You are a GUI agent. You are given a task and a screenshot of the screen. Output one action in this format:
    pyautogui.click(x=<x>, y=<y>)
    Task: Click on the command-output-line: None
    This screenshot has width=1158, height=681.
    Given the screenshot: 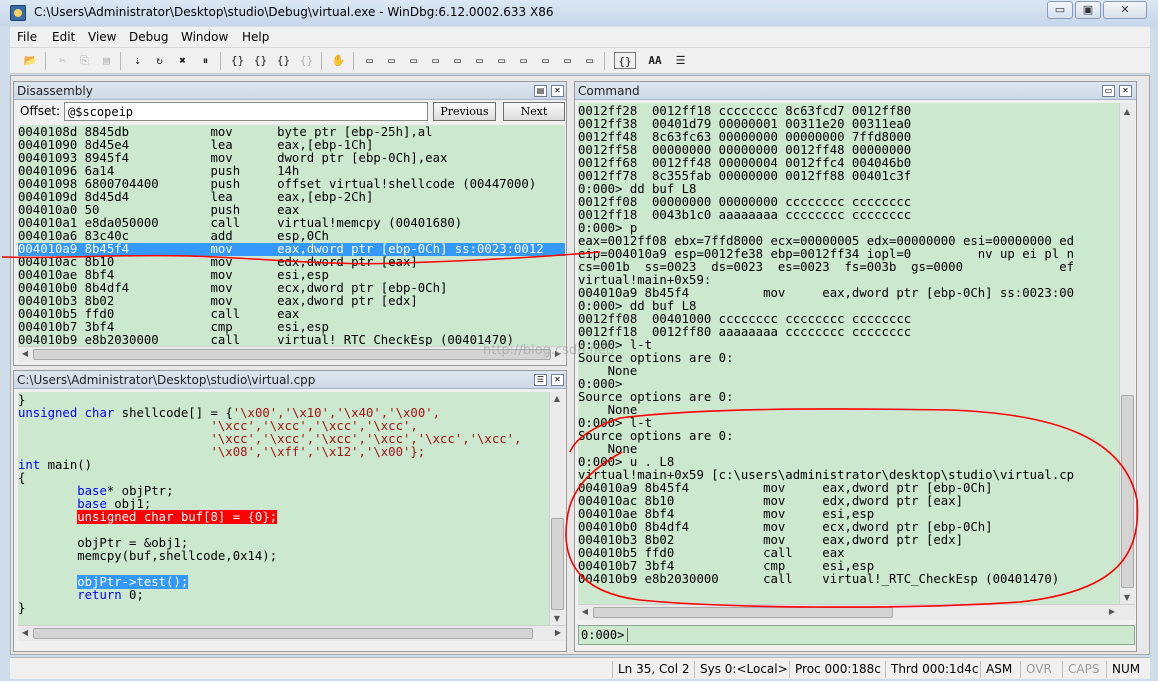 What is the action you would take?
    pyautogui.click(x=608, y=371)
    